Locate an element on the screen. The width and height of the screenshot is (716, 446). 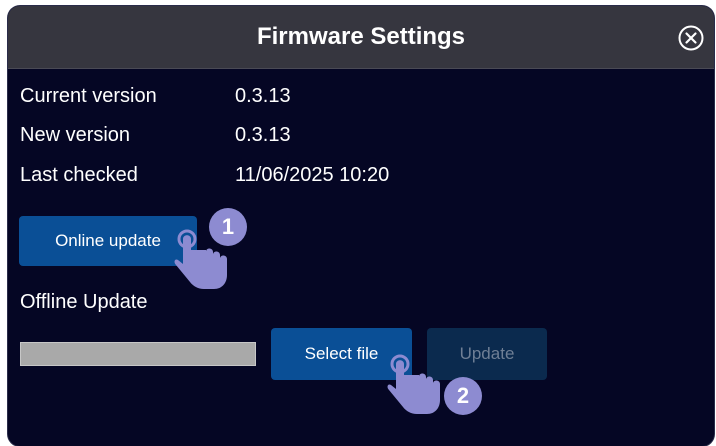
dialog-titlebar: Firmware Settings is located at coordinates (361, 37).